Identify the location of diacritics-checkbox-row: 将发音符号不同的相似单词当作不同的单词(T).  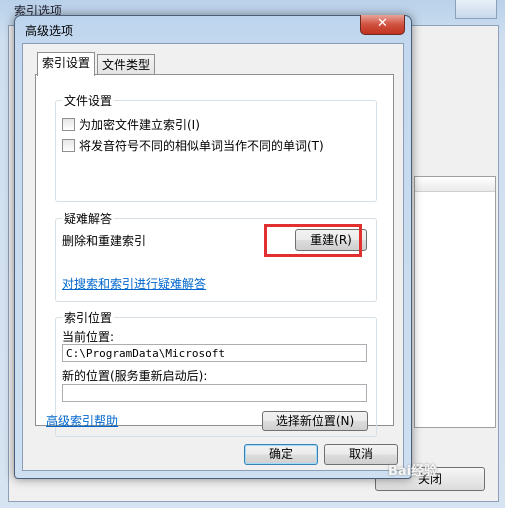
(193, 145).